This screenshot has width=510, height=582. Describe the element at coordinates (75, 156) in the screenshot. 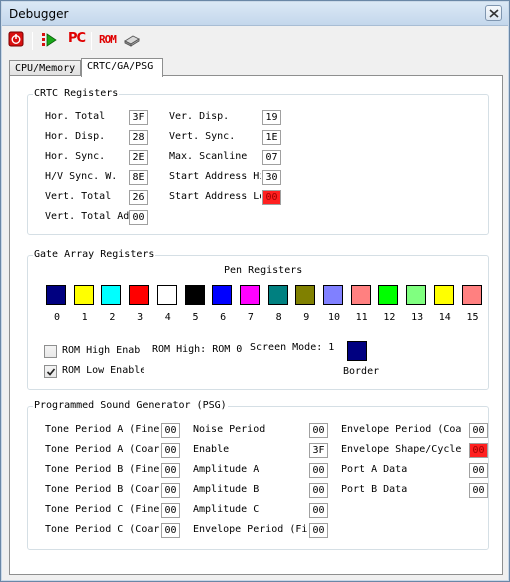

I see `crtc-register-label: Hor. Sync.` at that location.